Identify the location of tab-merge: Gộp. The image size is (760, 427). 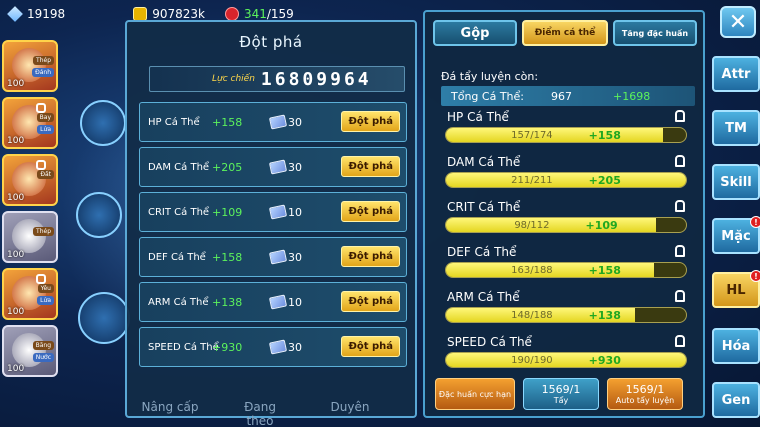
(475, 33).